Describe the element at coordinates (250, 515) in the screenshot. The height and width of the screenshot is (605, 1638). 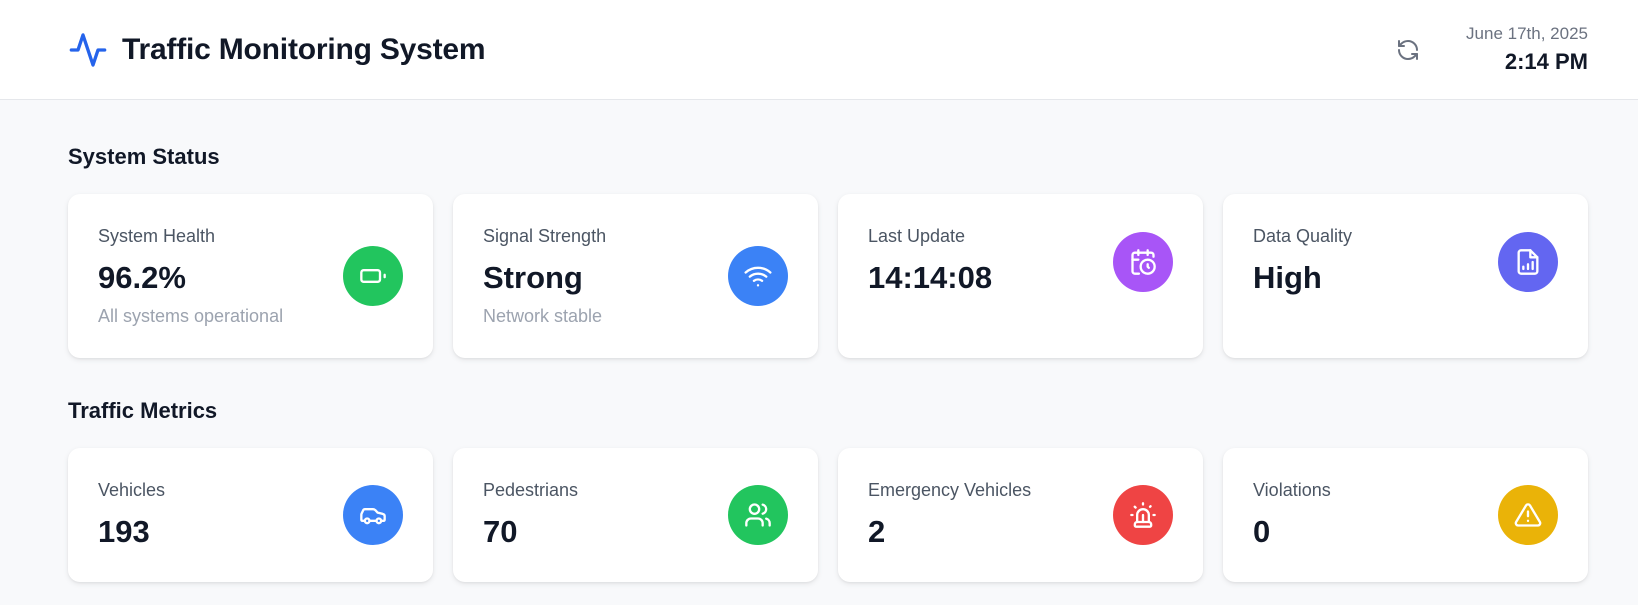
I see `card-vehicles: Vehicles 193` at that location.